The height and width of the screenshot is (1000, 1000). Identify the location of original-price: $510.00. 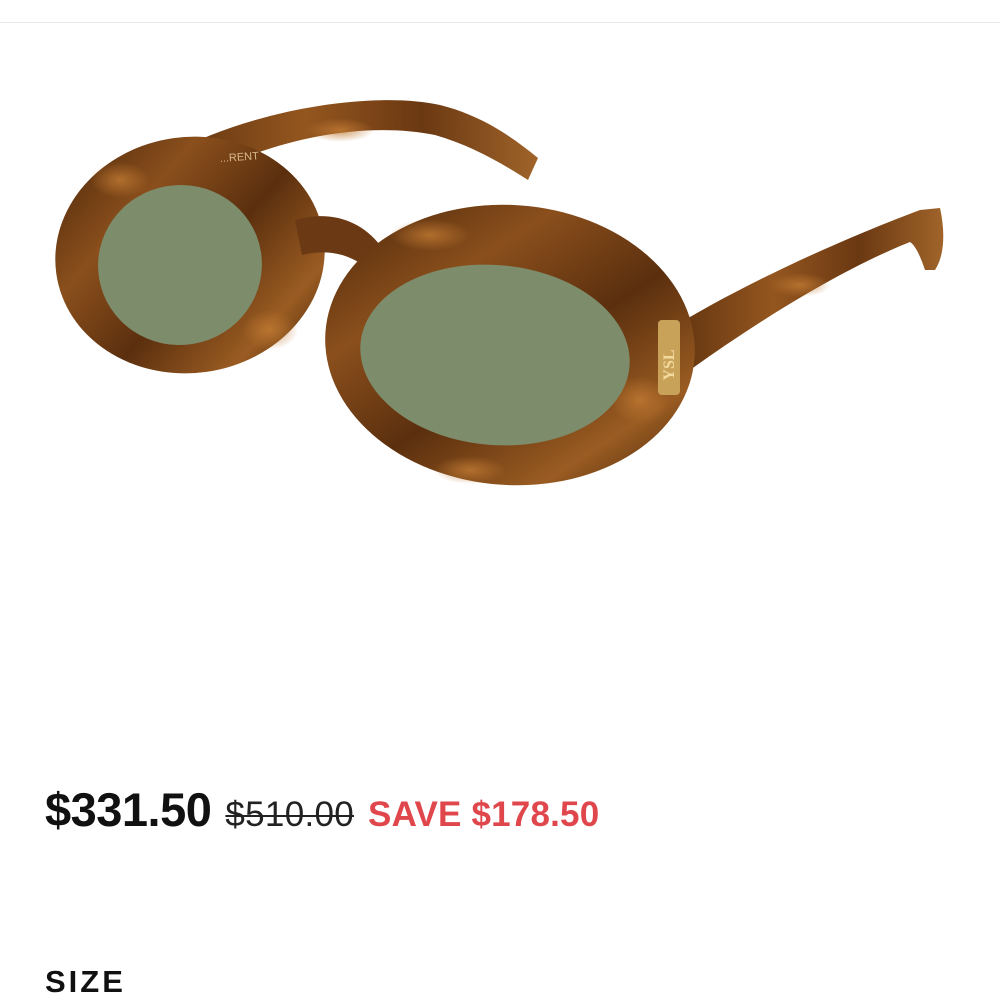
(290, 814).